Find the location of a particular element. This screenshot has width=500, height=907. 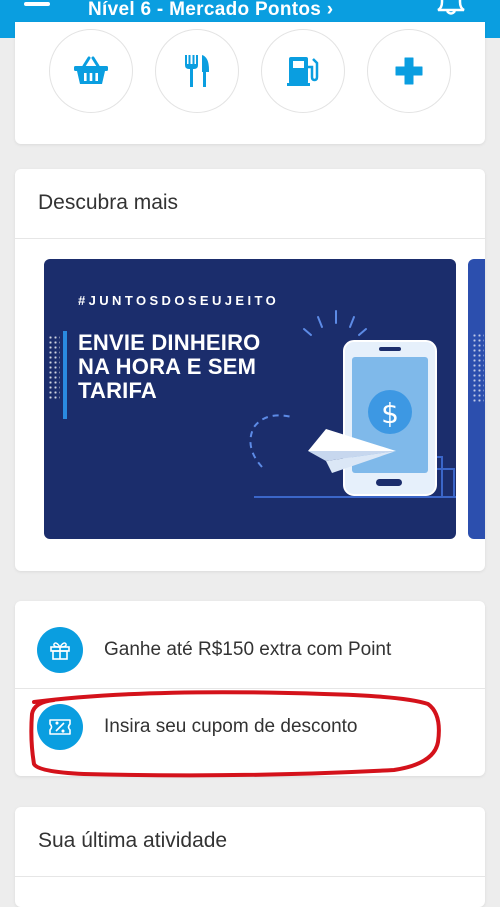

link-point-offer: Ganhe até R$150 extra com Point is located at coordinates (250, 650).